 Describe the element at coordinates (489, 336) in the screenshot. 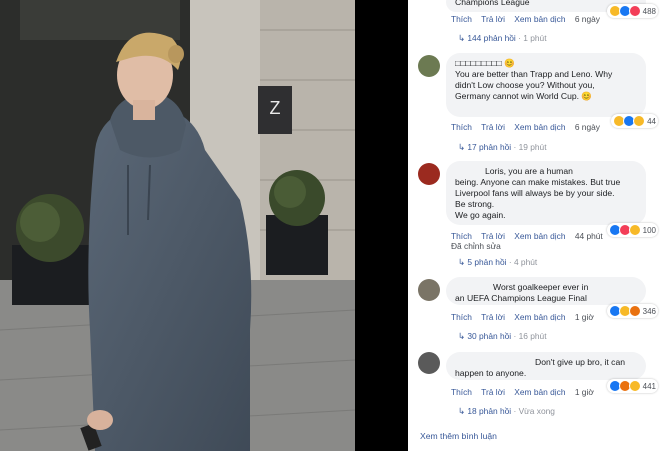

I see `replies-count: 30 phản hồi` at that location.